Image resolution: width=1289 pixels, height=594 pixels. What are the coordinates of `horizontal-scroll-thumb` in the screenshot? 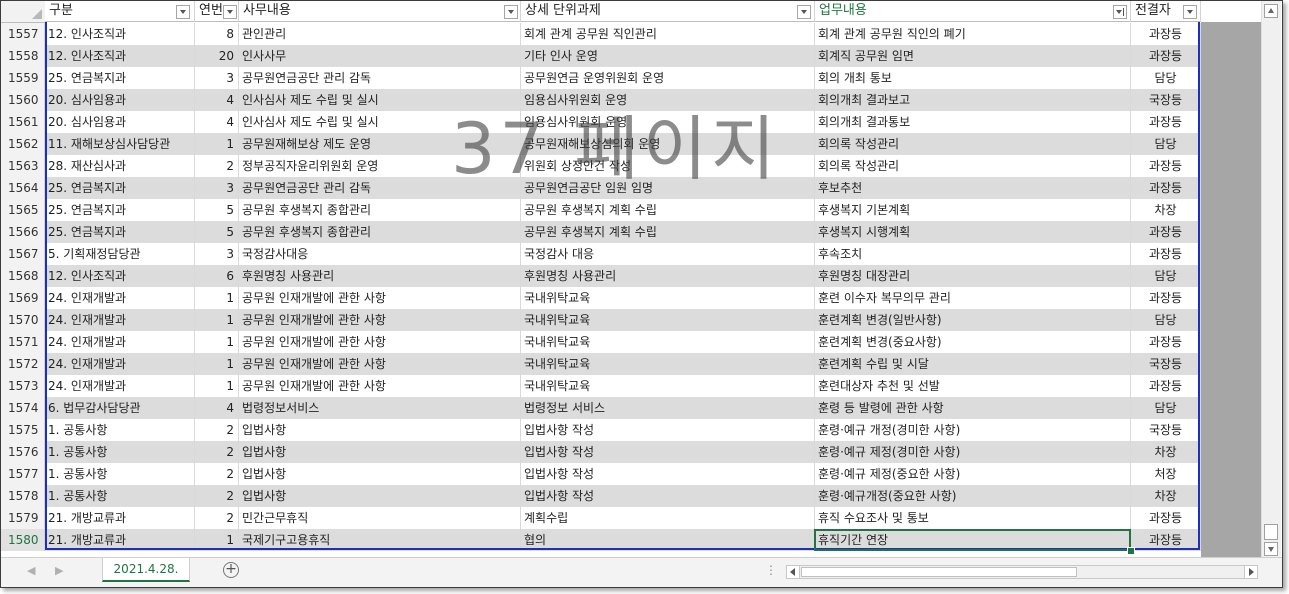 It's located at (939, 572).